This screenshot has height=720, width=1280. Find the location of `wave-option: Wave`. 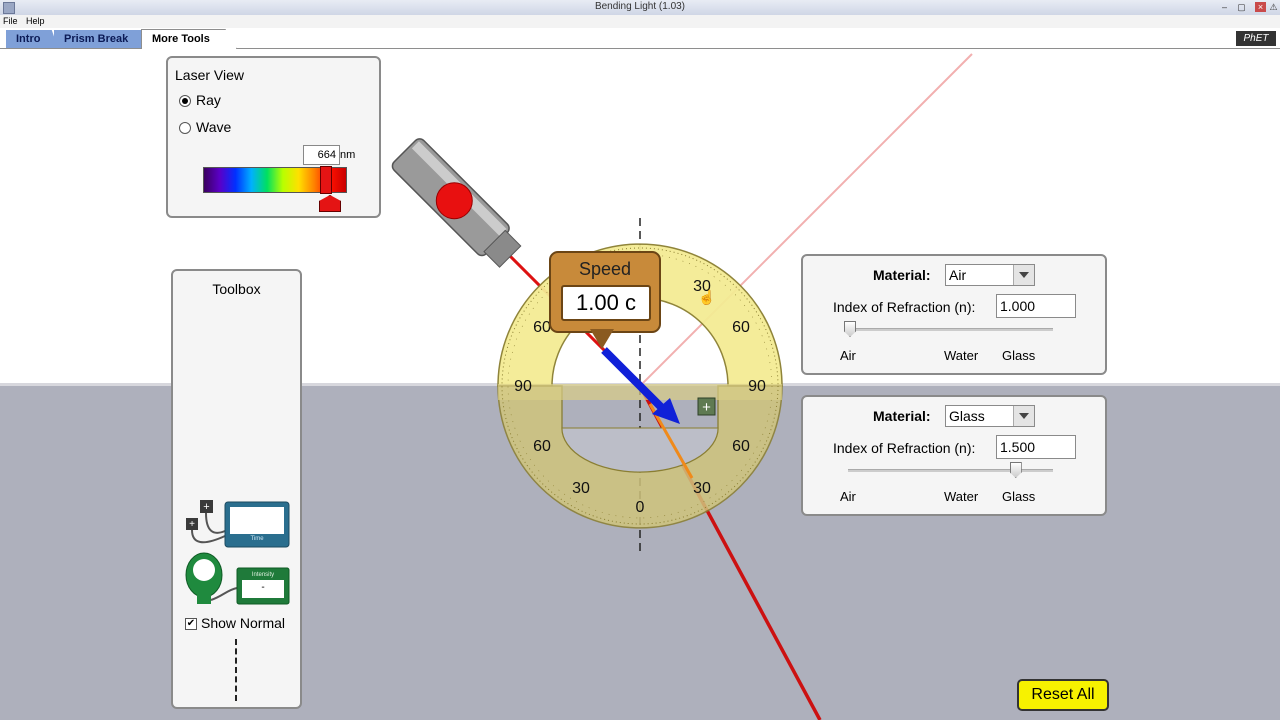

wave-option: Wave is located at coordinates (205, 127).